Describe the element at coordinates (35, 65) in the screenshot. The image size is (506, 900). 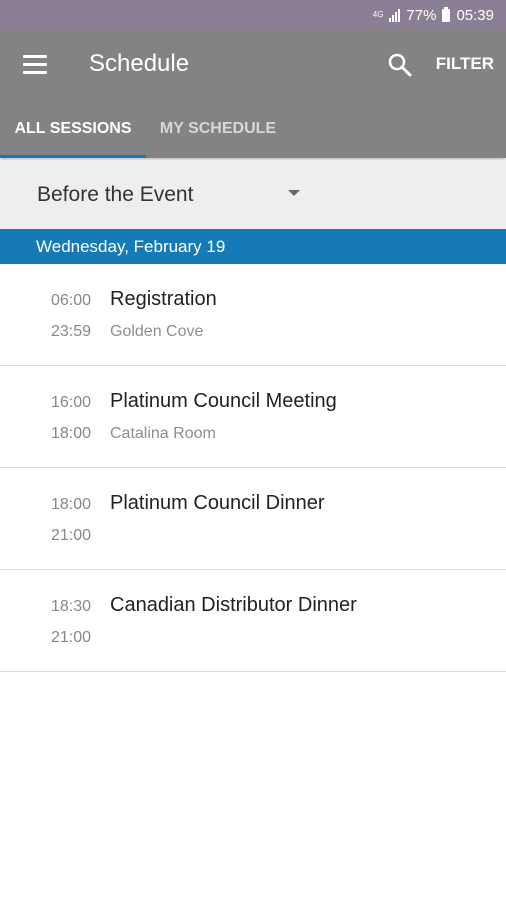
I see `menu-icon` at that location.